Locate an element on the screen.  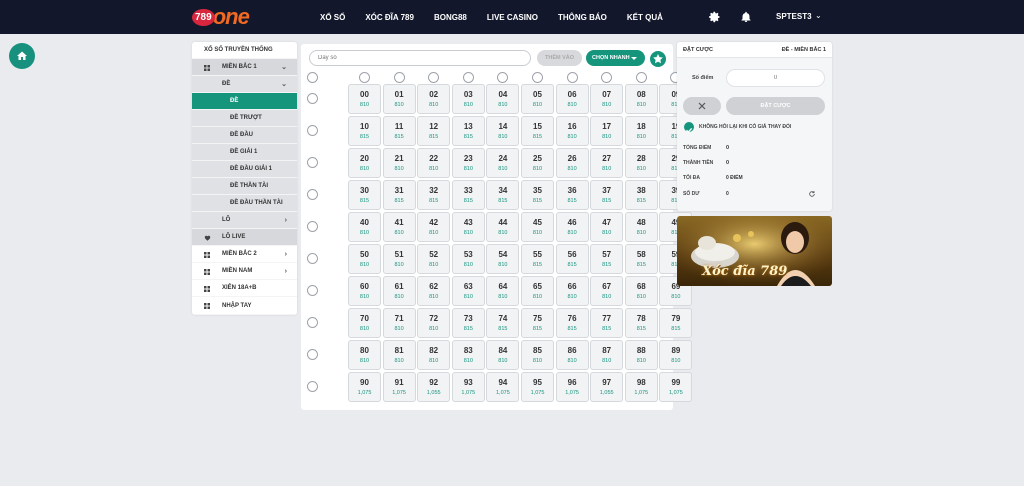
number-cell: 12 815 is located at coordinates (434, 131).